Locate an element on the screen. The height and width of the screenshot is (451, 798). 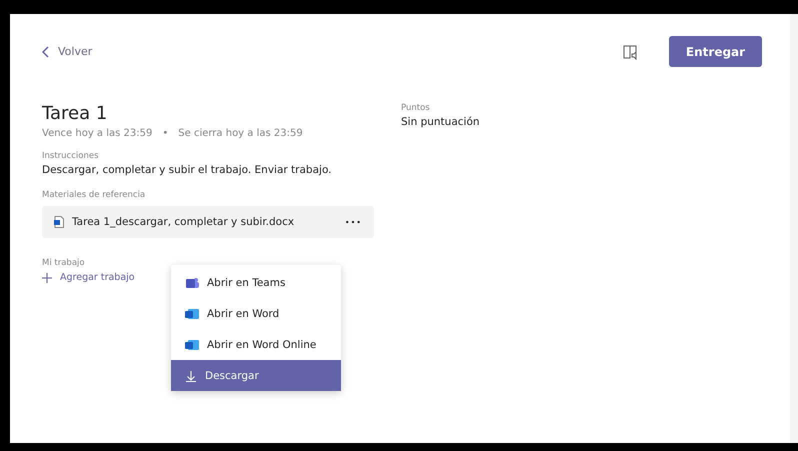
instructions-text: Descargar, completar y subir el trabajo. Enviar trabajo. is located at coordinates (187, 170).